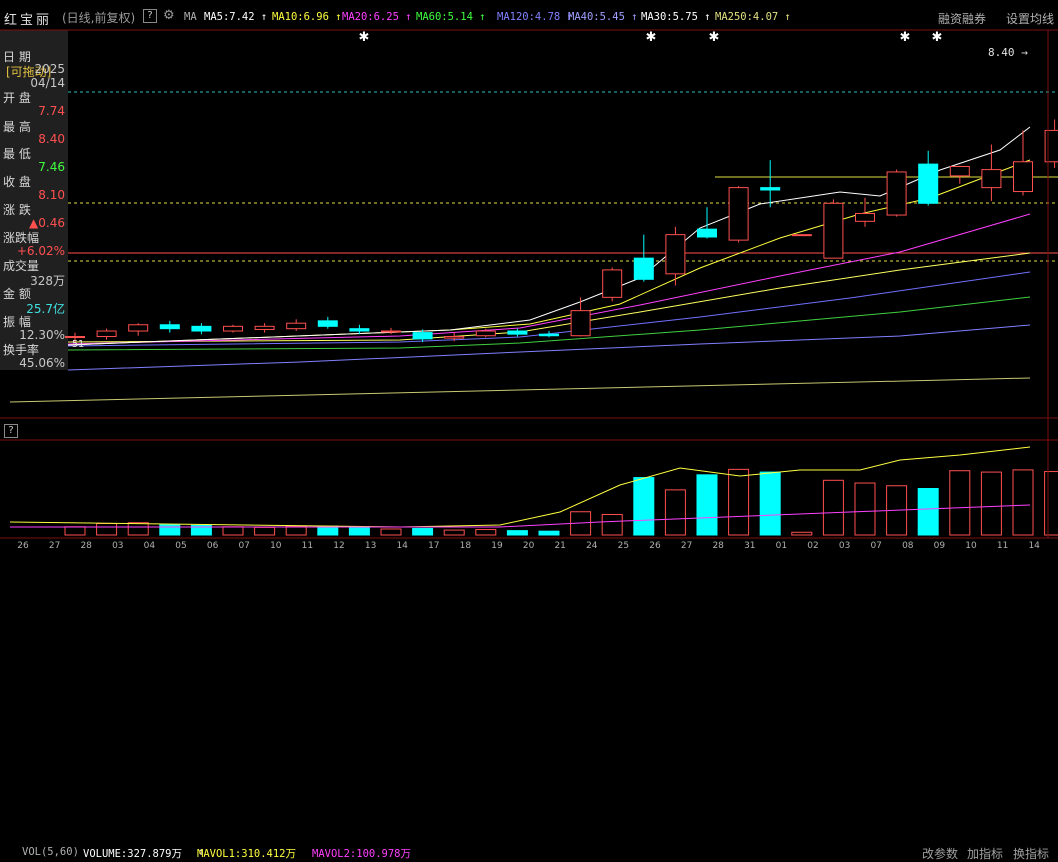  I want to click on volume-help-button: ?, so click(11, 431).